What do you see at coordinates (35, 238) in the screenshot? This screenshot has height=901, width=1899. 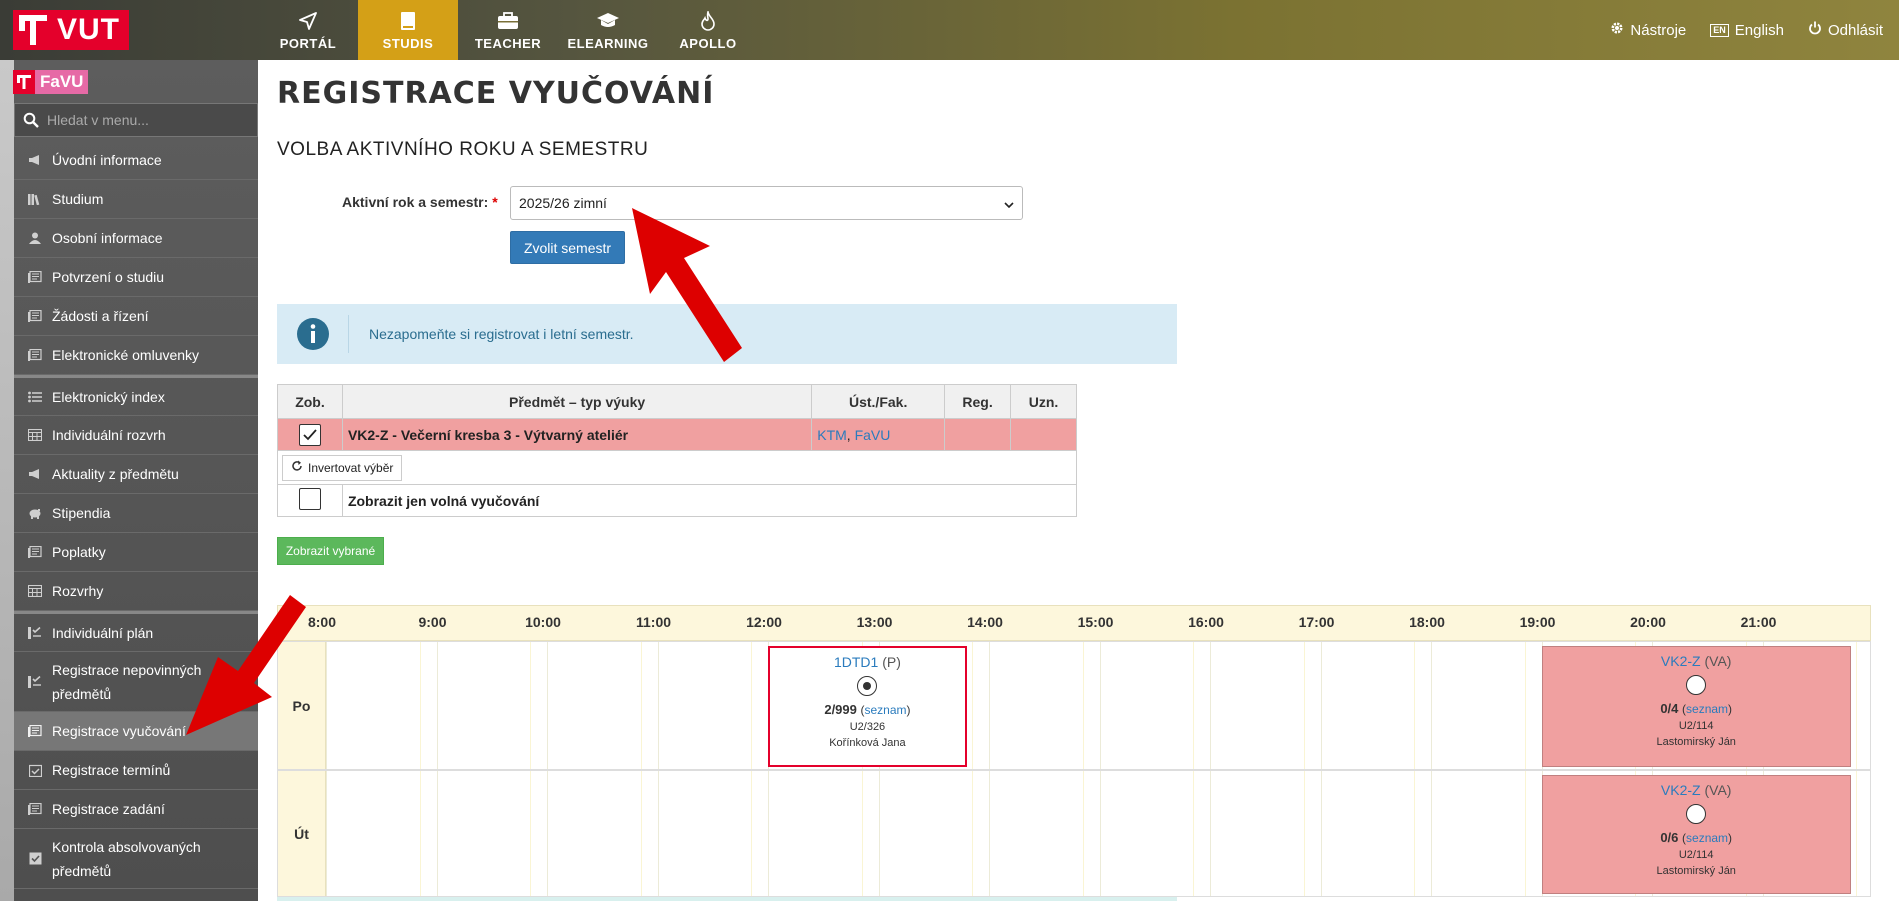 I see `user-icon` at bounding box center [35, 238].